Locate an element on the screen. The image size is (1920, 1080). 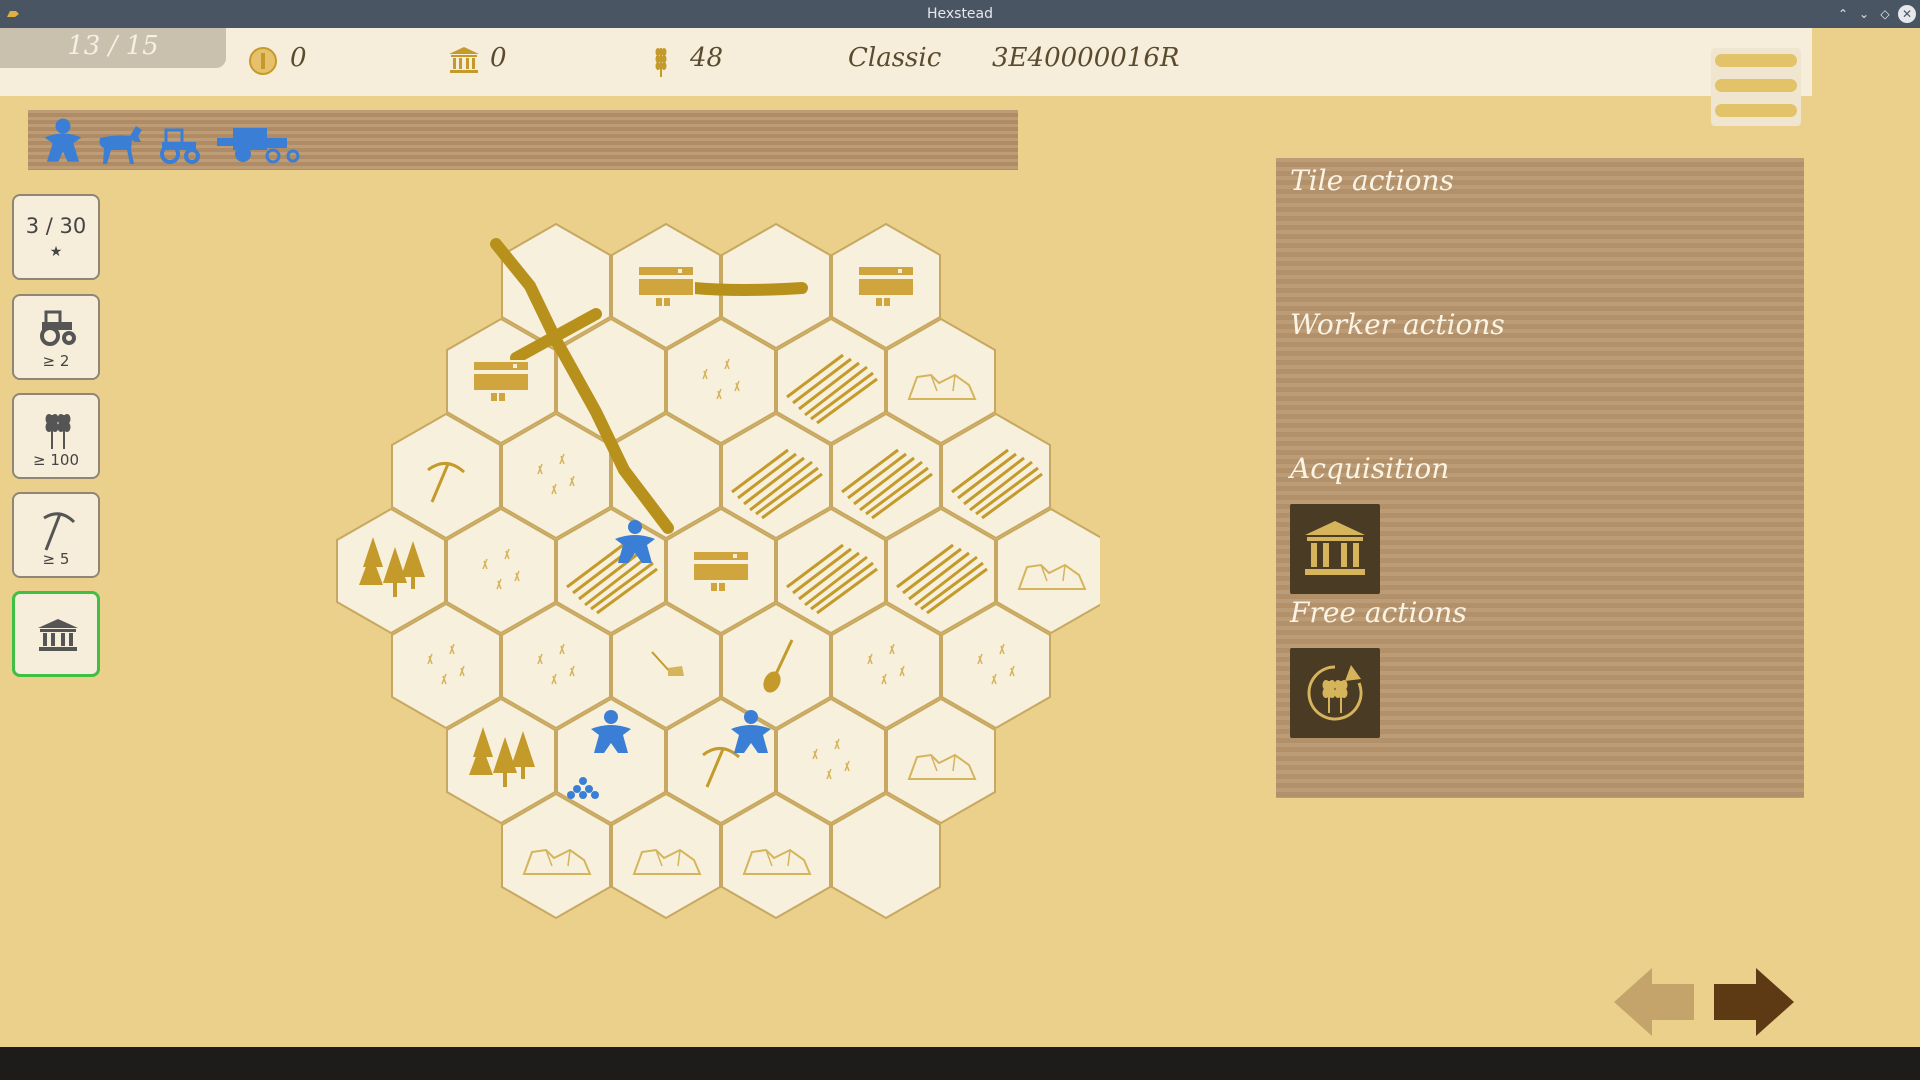
tile-actions-title: Tile actions is located at coordinates (1372, 180).